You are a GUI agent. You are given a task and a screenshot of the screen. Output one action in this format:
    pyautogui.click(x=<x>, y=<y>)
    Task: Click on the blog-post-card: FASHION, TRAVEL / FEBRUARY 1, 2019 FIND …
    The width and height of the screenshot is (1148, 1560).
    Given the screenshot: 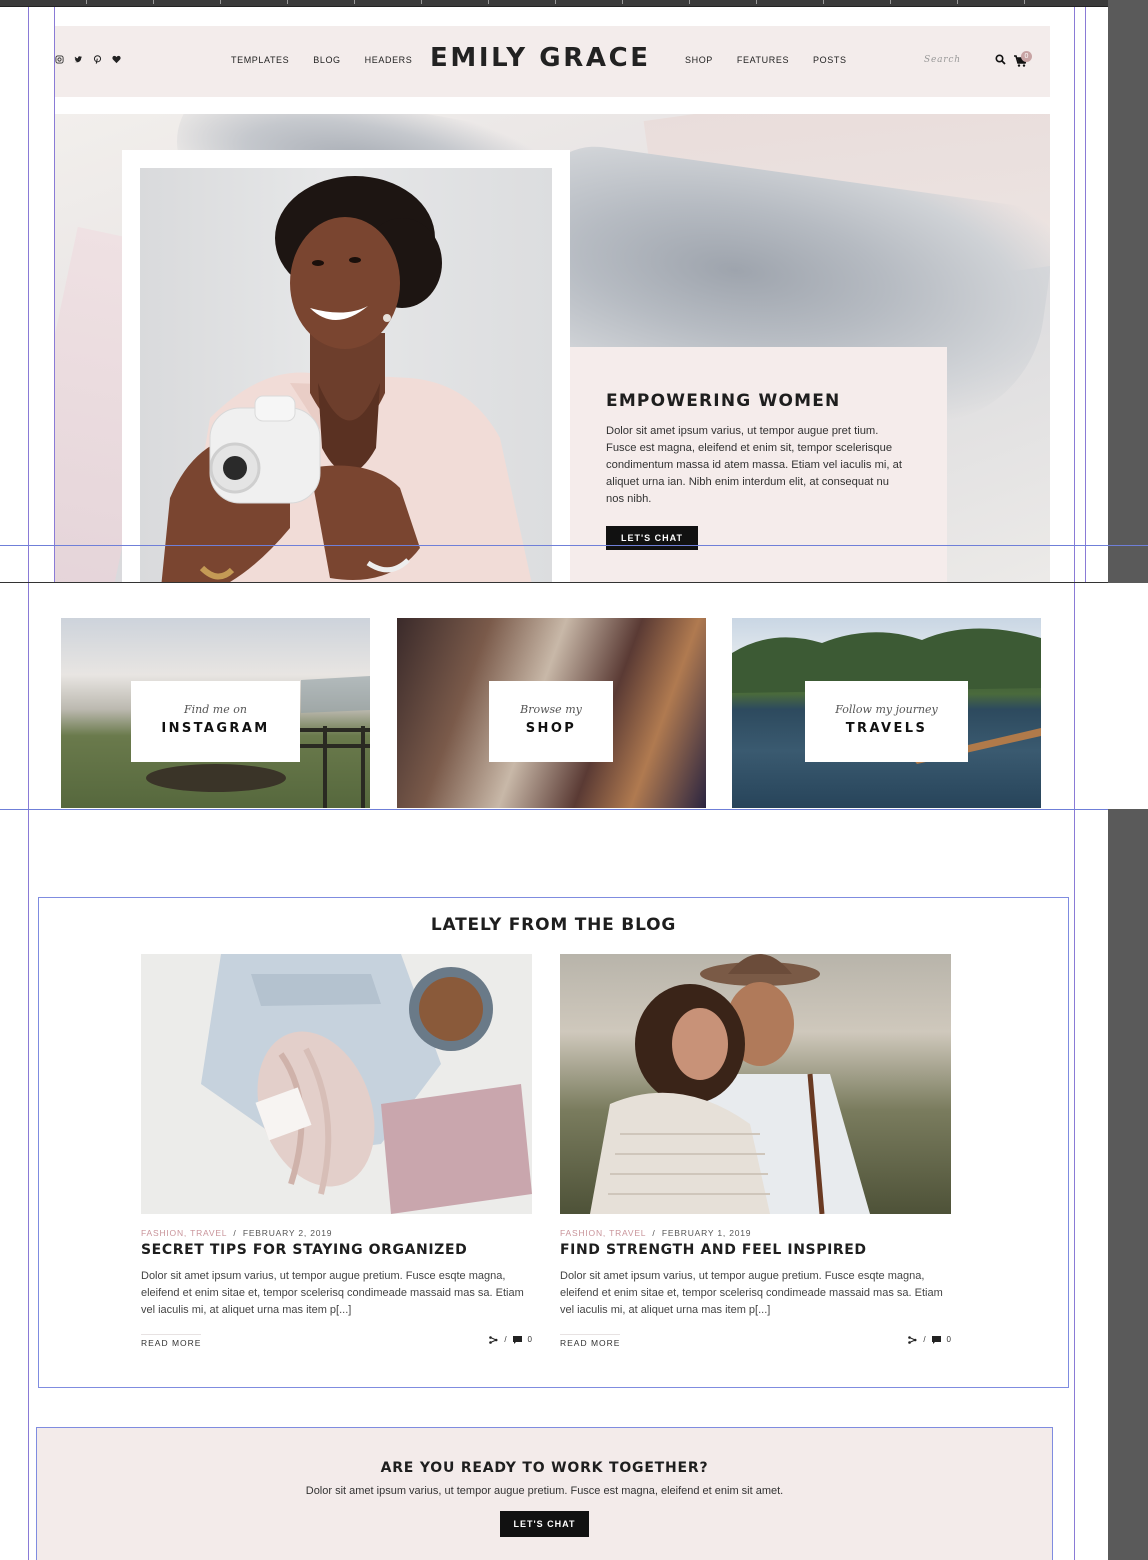 What is the action you would take?
    pyautogui.click(x=755, y=1151)
    